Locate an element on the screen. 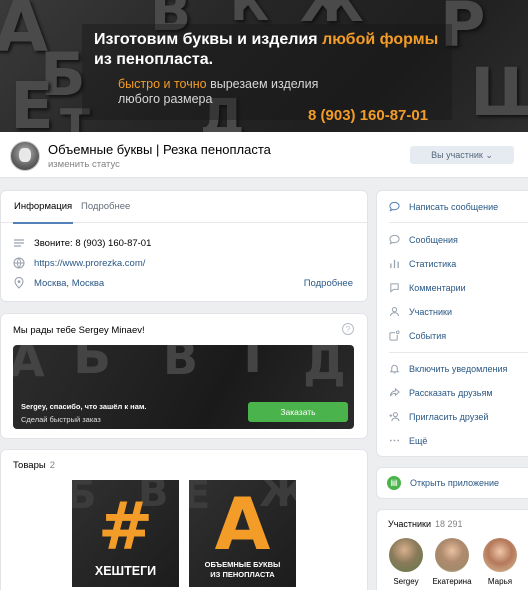 This screenshot has height=590, width=528. info-phone: Звоните: 8 (903) 160-87-01 is located at coordinates (93, 243).